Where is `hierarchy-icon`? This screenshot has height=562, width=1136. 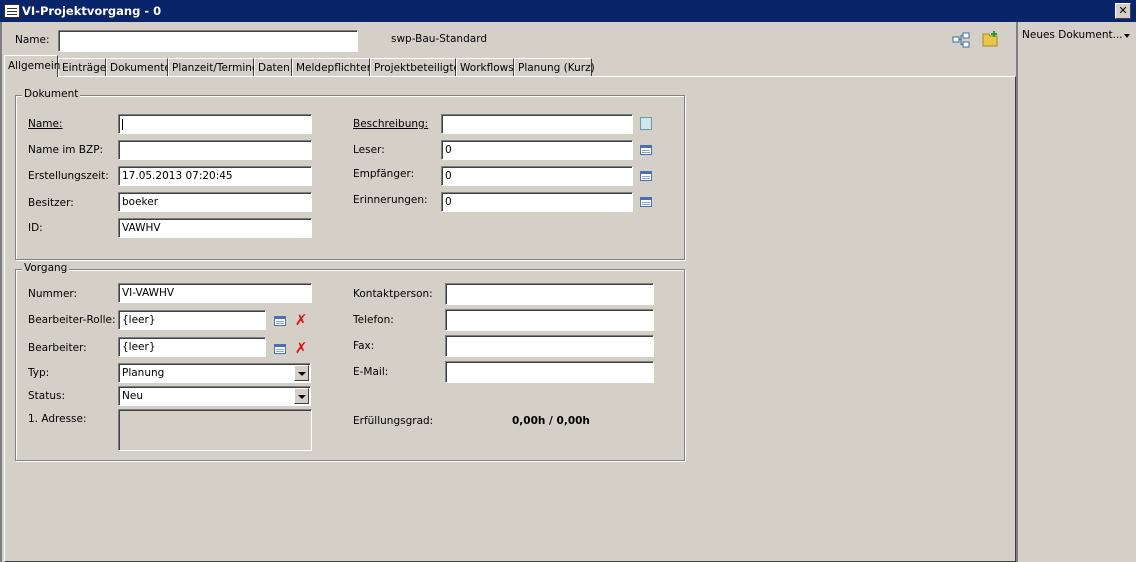 hierarchy-icon is located at coordinates (961, 40).